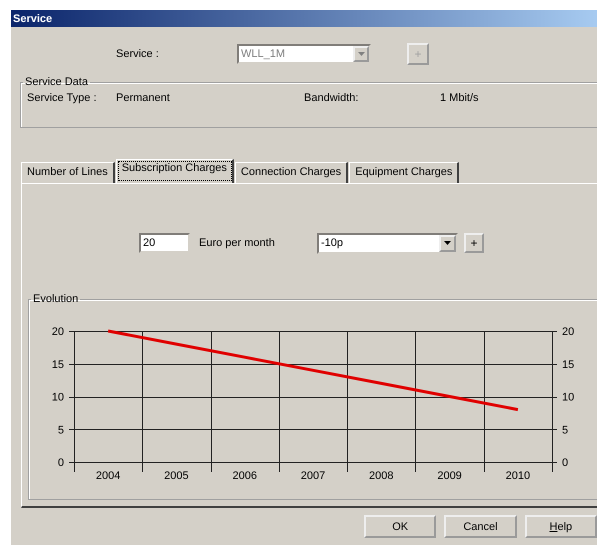 Image resolution: width=597 pixels, height=545 pixels. Describe the element at coordinates (480, 526) in the screenshot. I see `dialog-button: Cancel` at that location.